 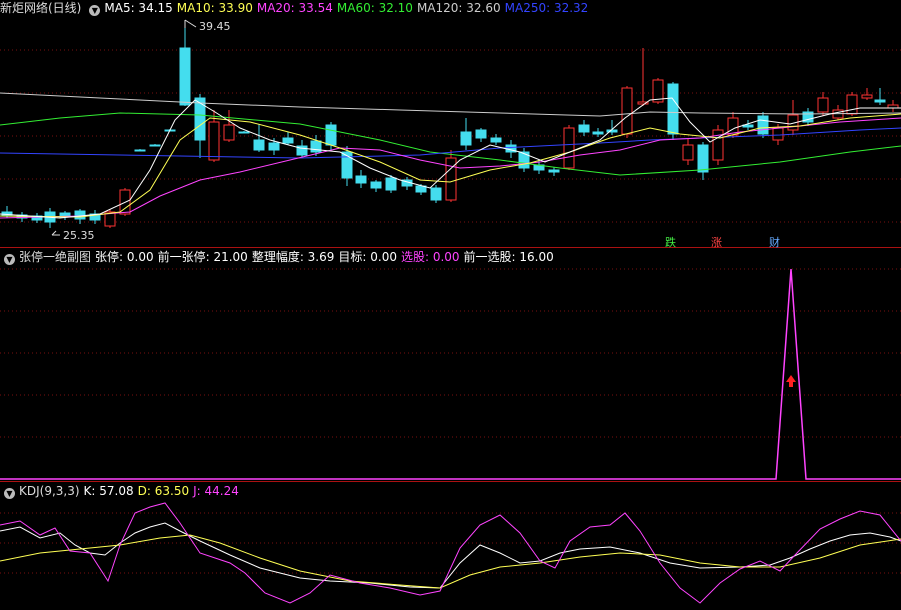 I want to click on indicator-settings-icon: ▼, so click(x=9, y=259).